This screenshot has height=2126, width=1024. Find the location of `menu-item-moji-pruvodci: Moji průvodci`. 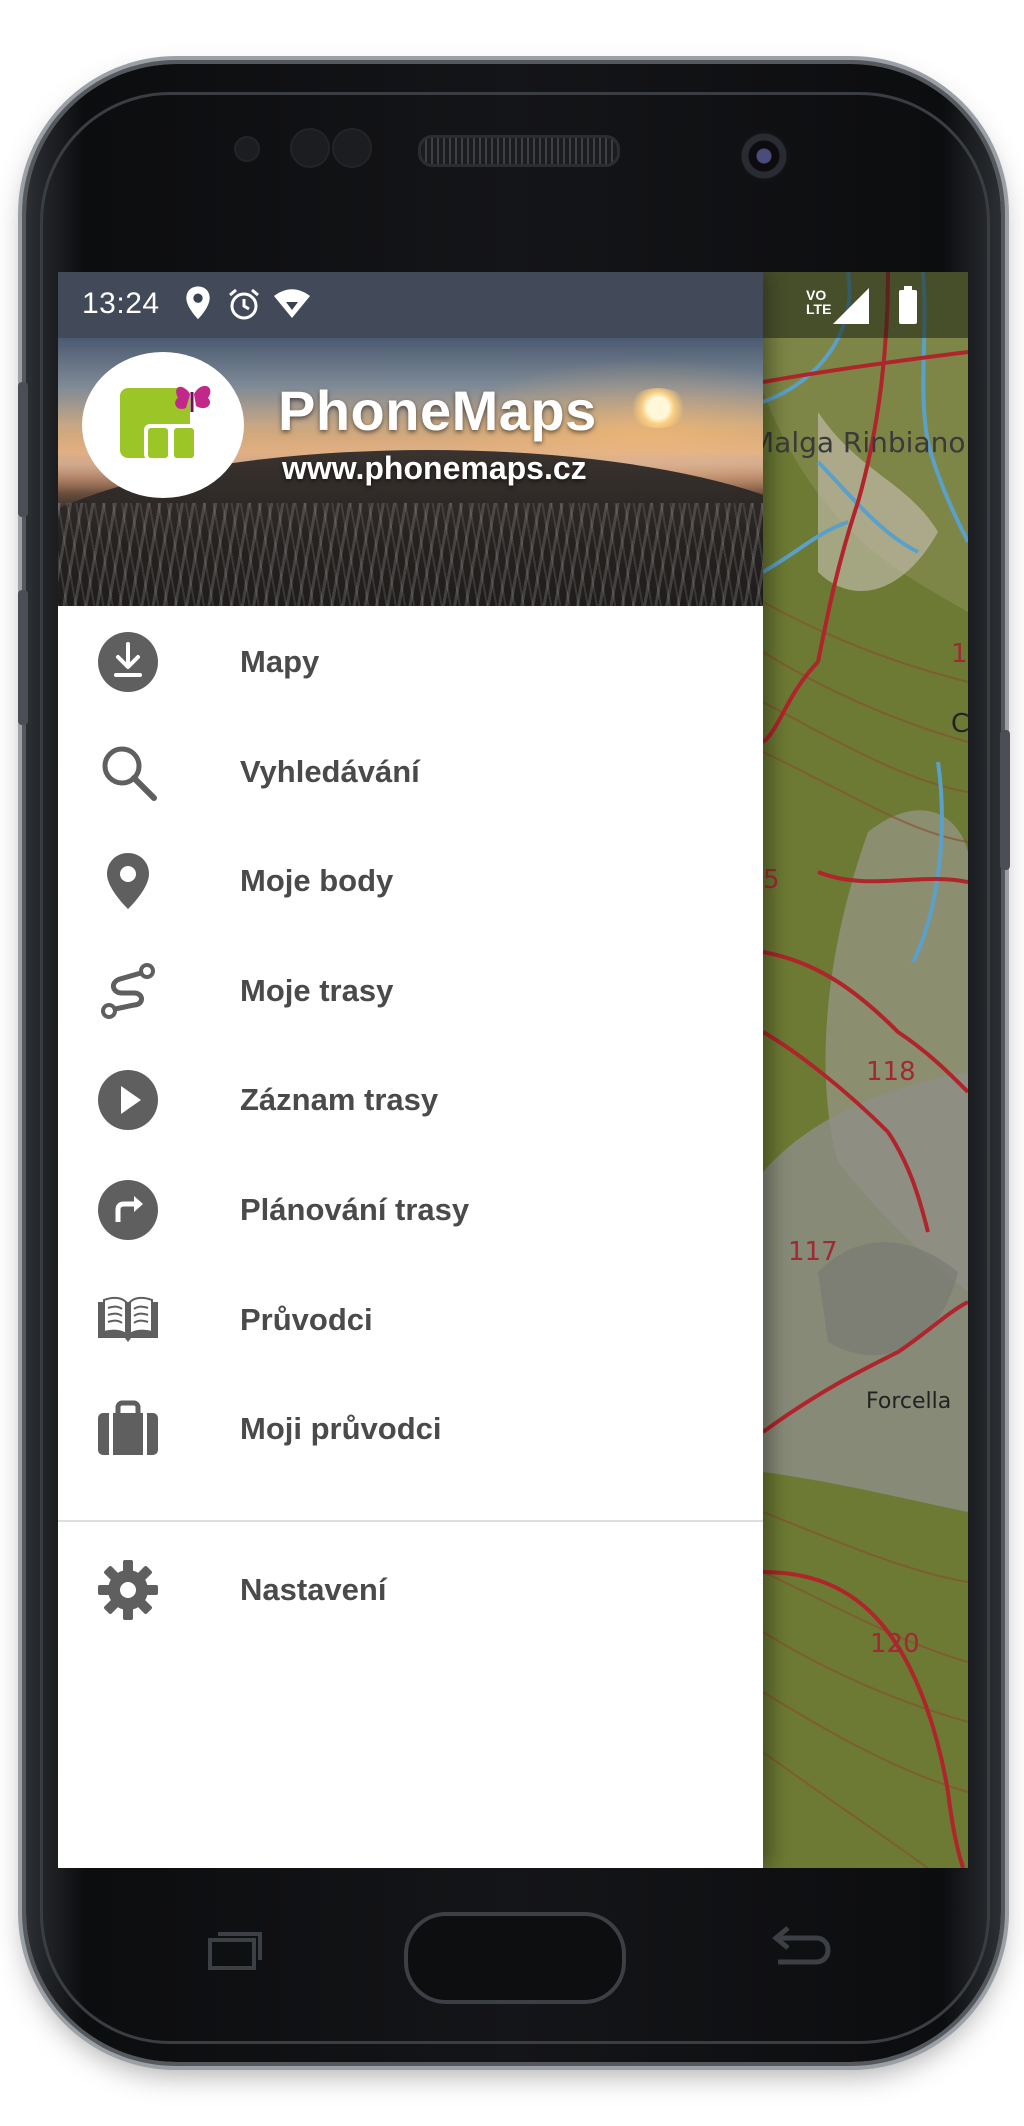

menu-item-moji-pruvodci: Moji průvodci is located at coordinates (410, 1428).